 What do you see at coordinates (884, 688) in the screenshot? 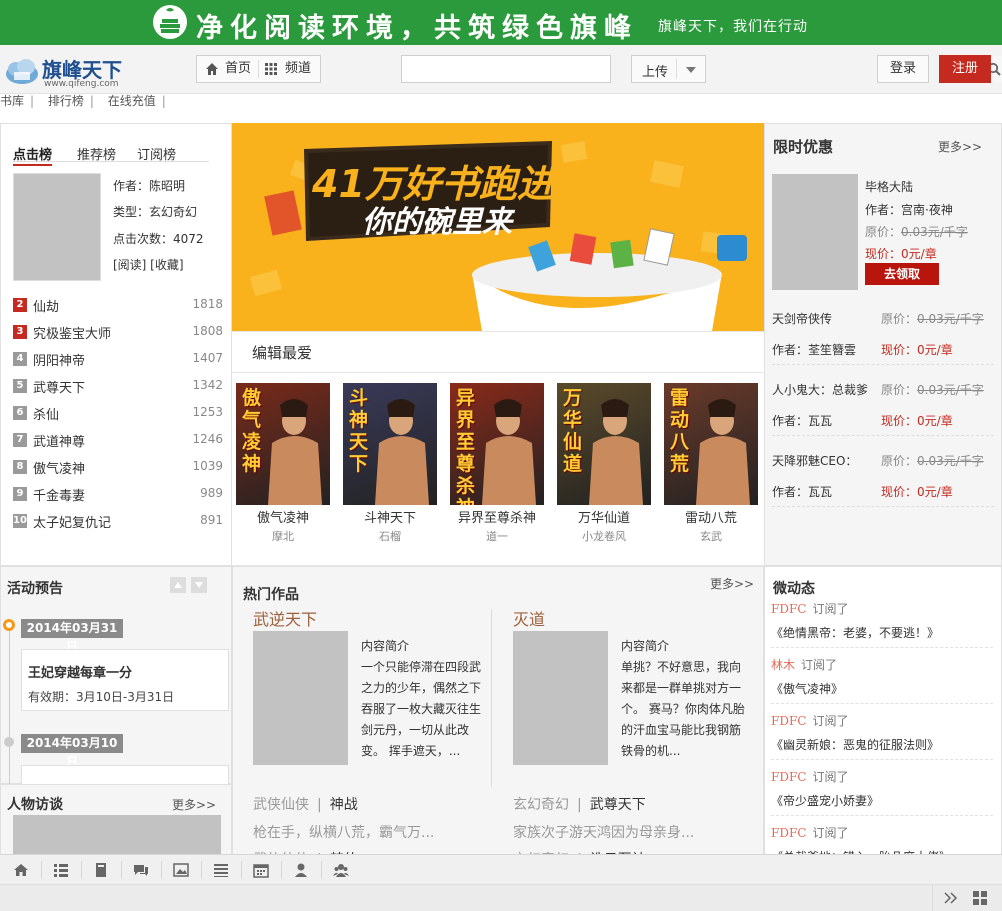
I see `weibo-book: 《傲气凌神》` at bounding box center [884, 688].